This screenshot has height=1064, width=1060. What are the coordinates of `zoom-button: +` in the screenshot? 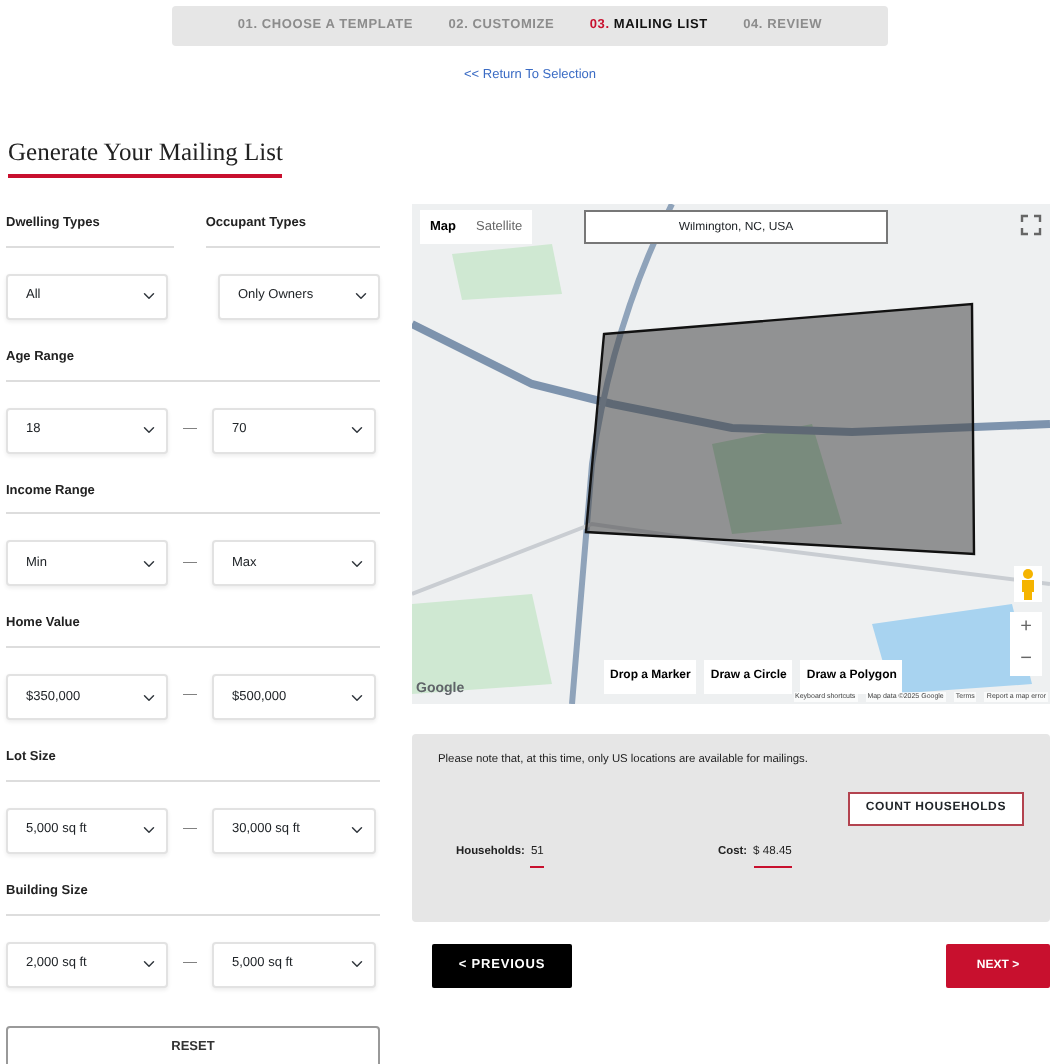 It's located at (1026, 628).